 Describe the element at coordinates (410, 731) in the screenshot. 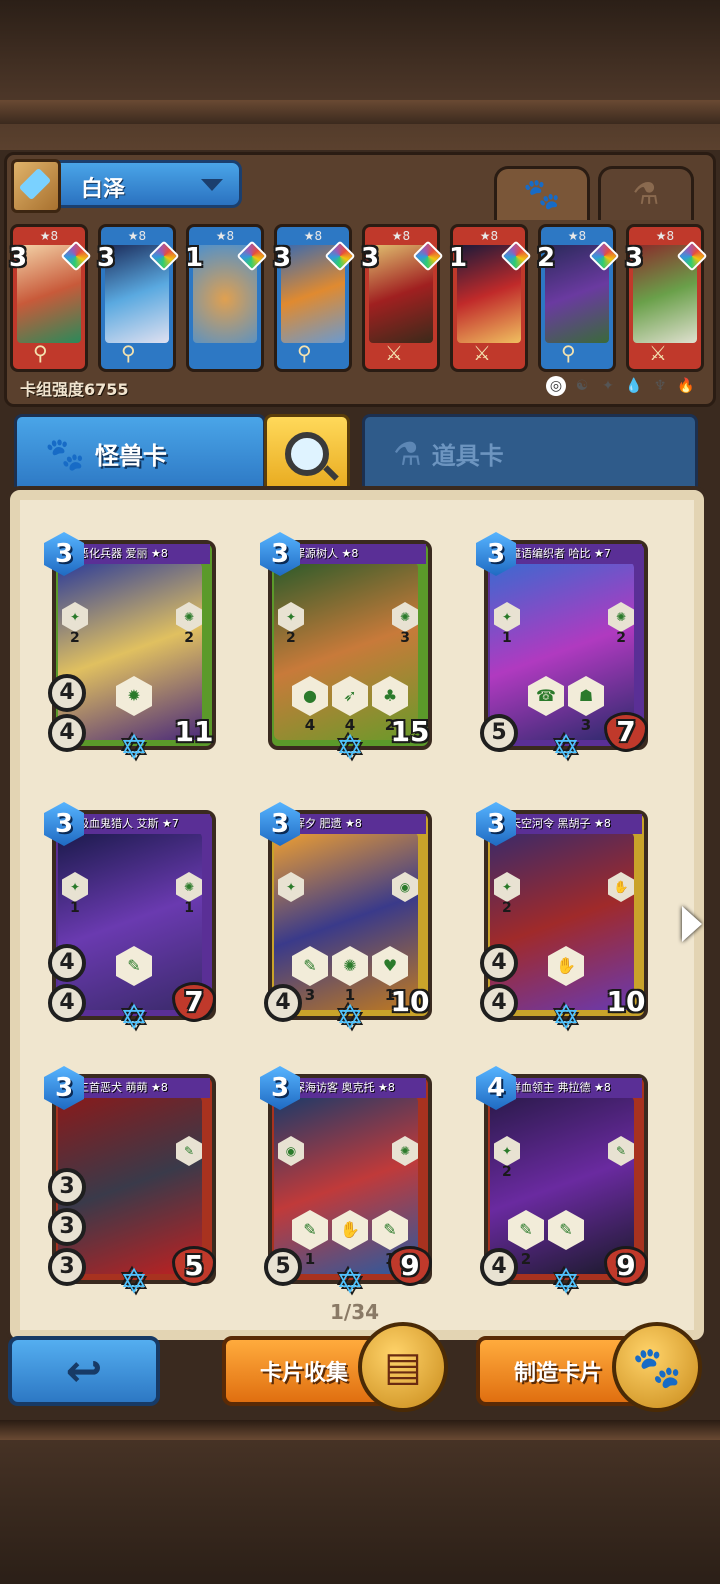

I see `health-value: 15` at that location.